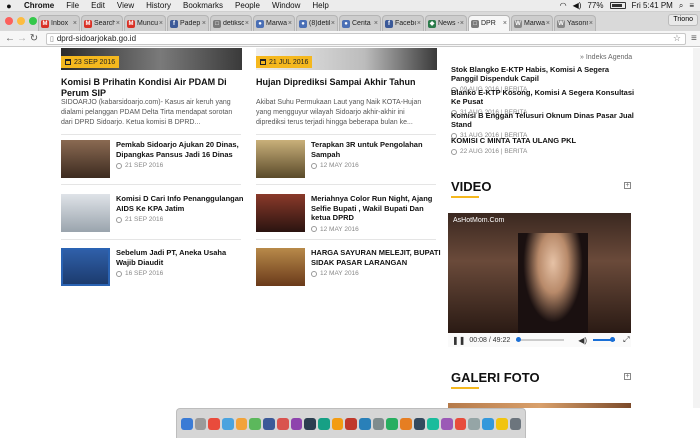 Image resolution: width=700 pixels, height=438 pixels. What do you see at coordinates (652, 5) in the screenshot?
I see `menubar-clock: Fri 5:41 PM` at bounding box center [652, 5].